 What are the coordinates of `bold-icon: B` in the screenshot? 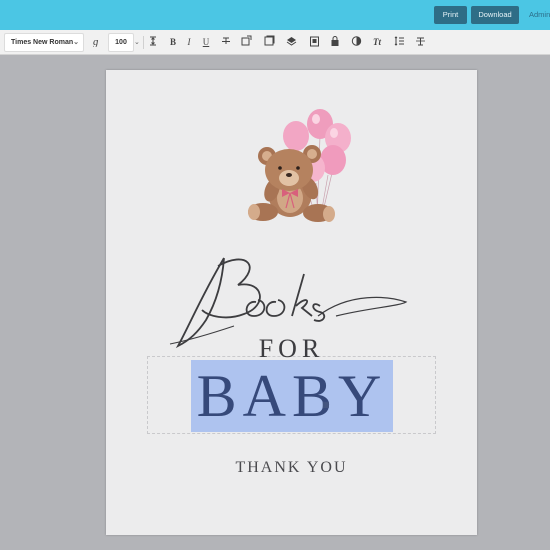 It's located at (173, 42).